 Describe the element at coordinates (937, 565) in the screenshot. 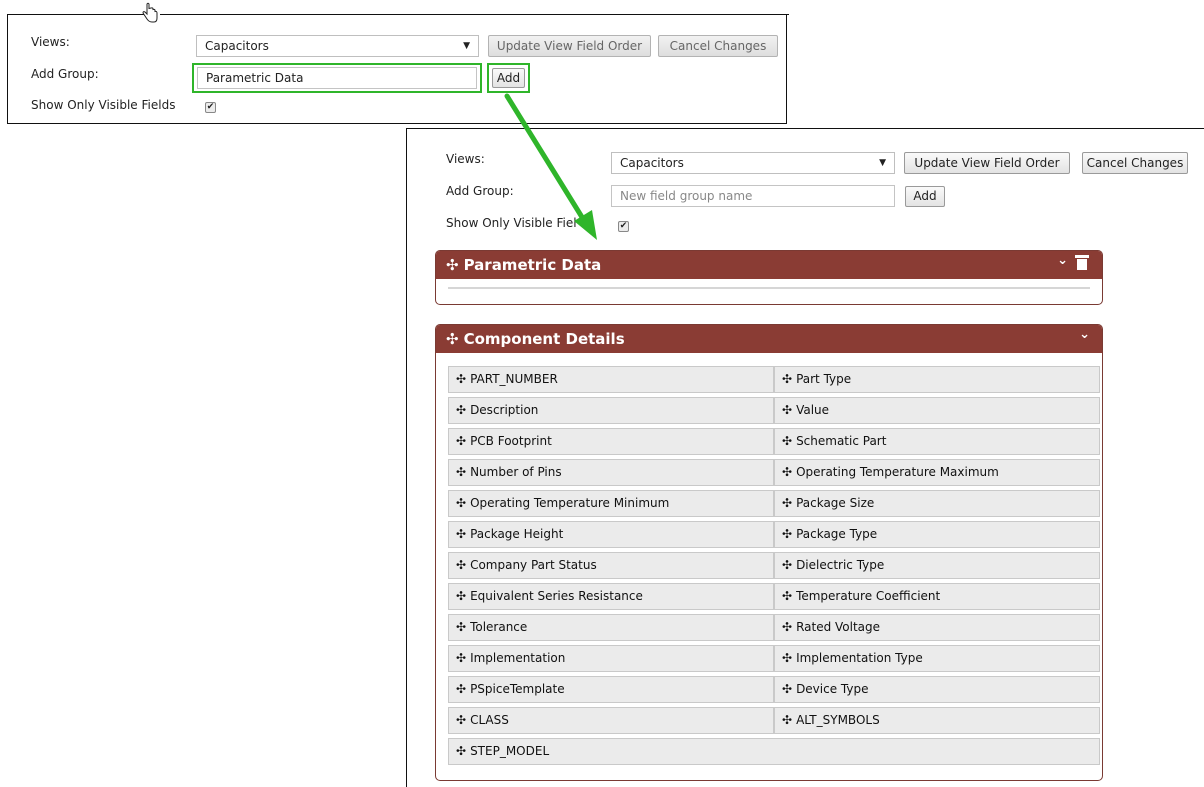

I see `field-item: ✣ Dielectric Type` at that location.